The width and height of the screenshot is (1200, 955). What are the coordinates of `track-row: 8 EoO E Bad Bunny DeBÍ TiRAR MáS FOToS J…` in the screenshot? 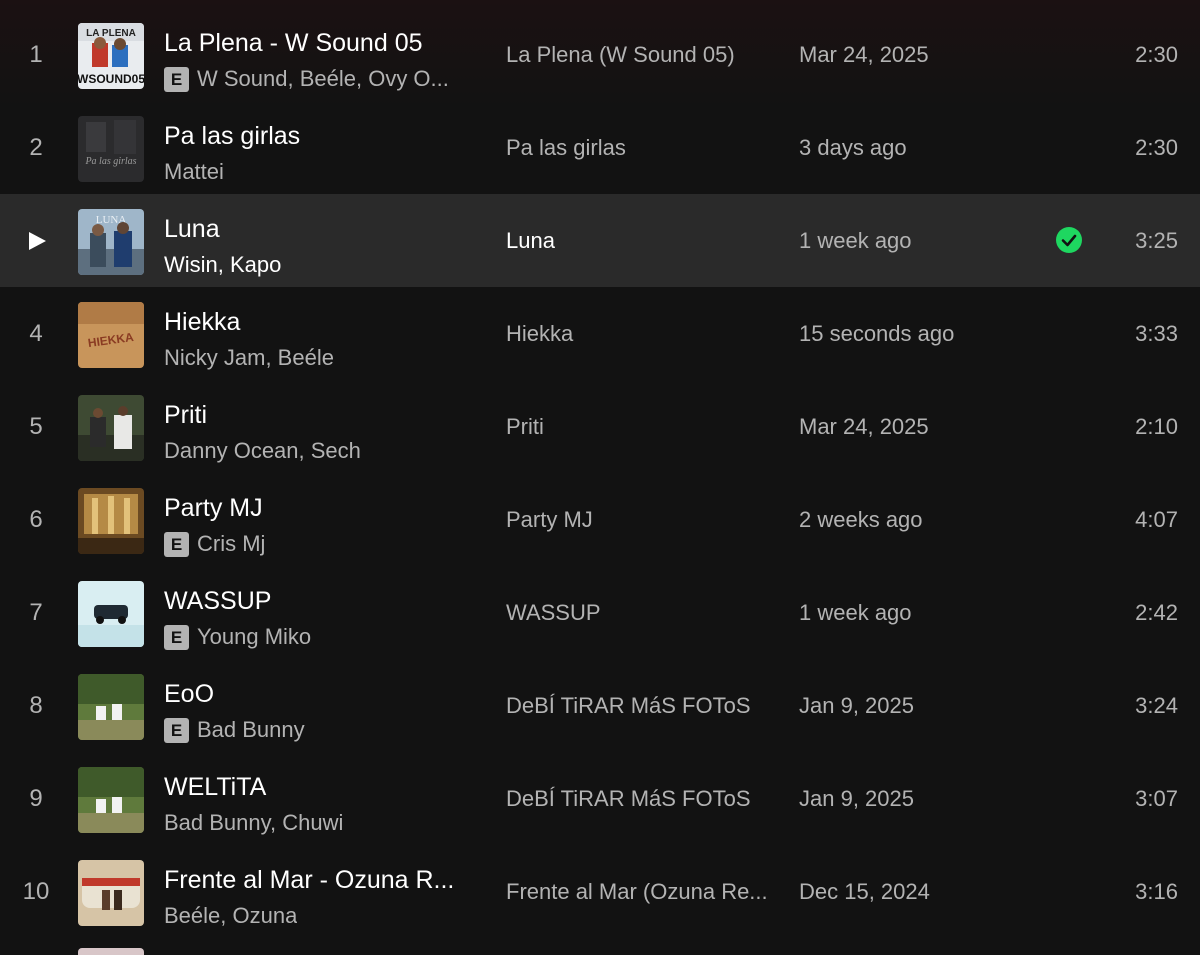 It's located at (600, 705).